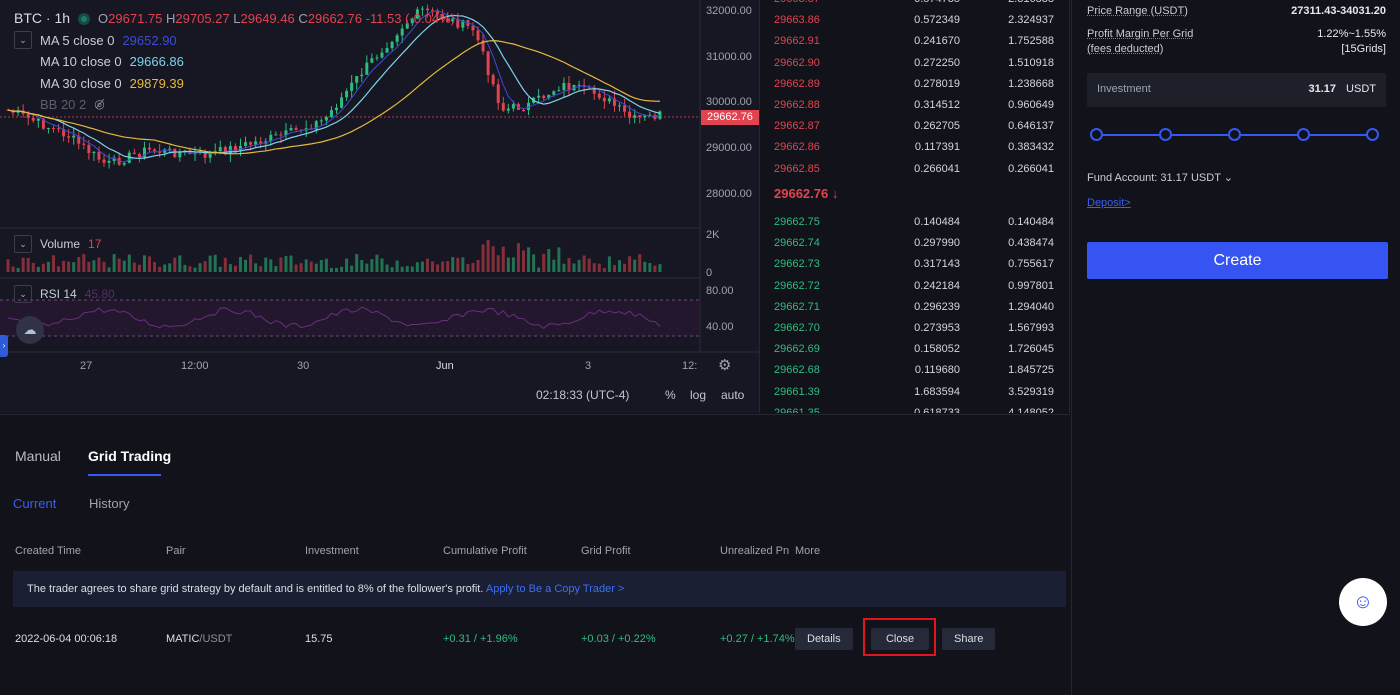 Image resolution: width=1400 pixels, height=695 pixels. What do you see at coordinates (1109, 203) in the screenshot?
I see `deposit-link: Deposit>` at bounding box center [1109, 203].